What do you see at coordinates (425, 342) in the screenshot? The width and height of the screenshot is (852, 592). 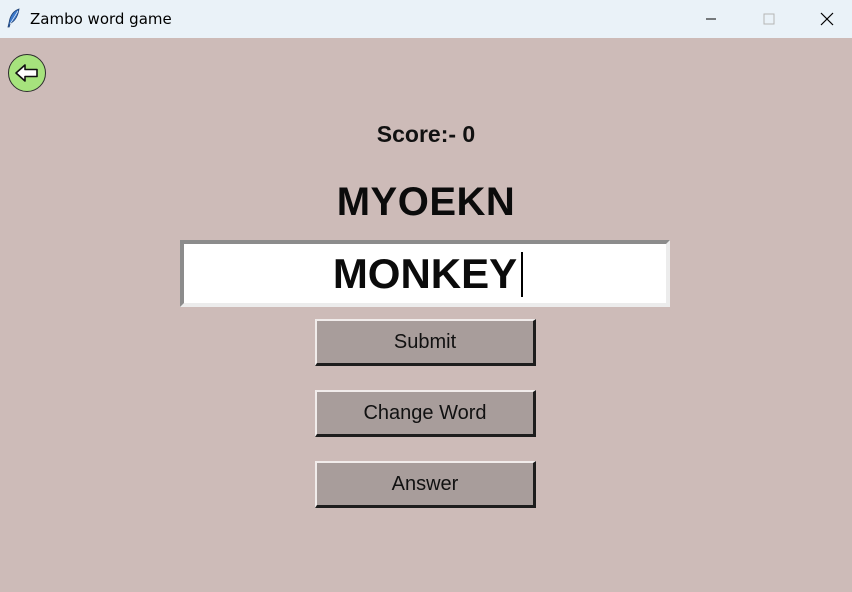 I see `submit-button: Submit` at bounding box center [425, 342].